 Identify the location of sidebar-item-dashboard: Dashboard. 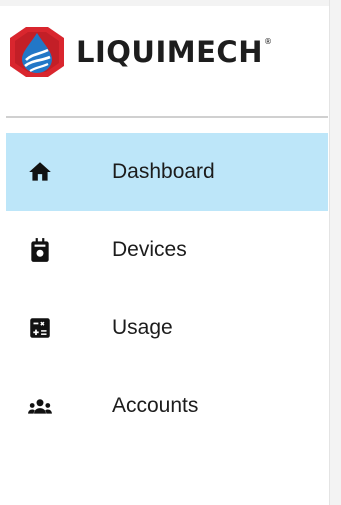
(167, 172).